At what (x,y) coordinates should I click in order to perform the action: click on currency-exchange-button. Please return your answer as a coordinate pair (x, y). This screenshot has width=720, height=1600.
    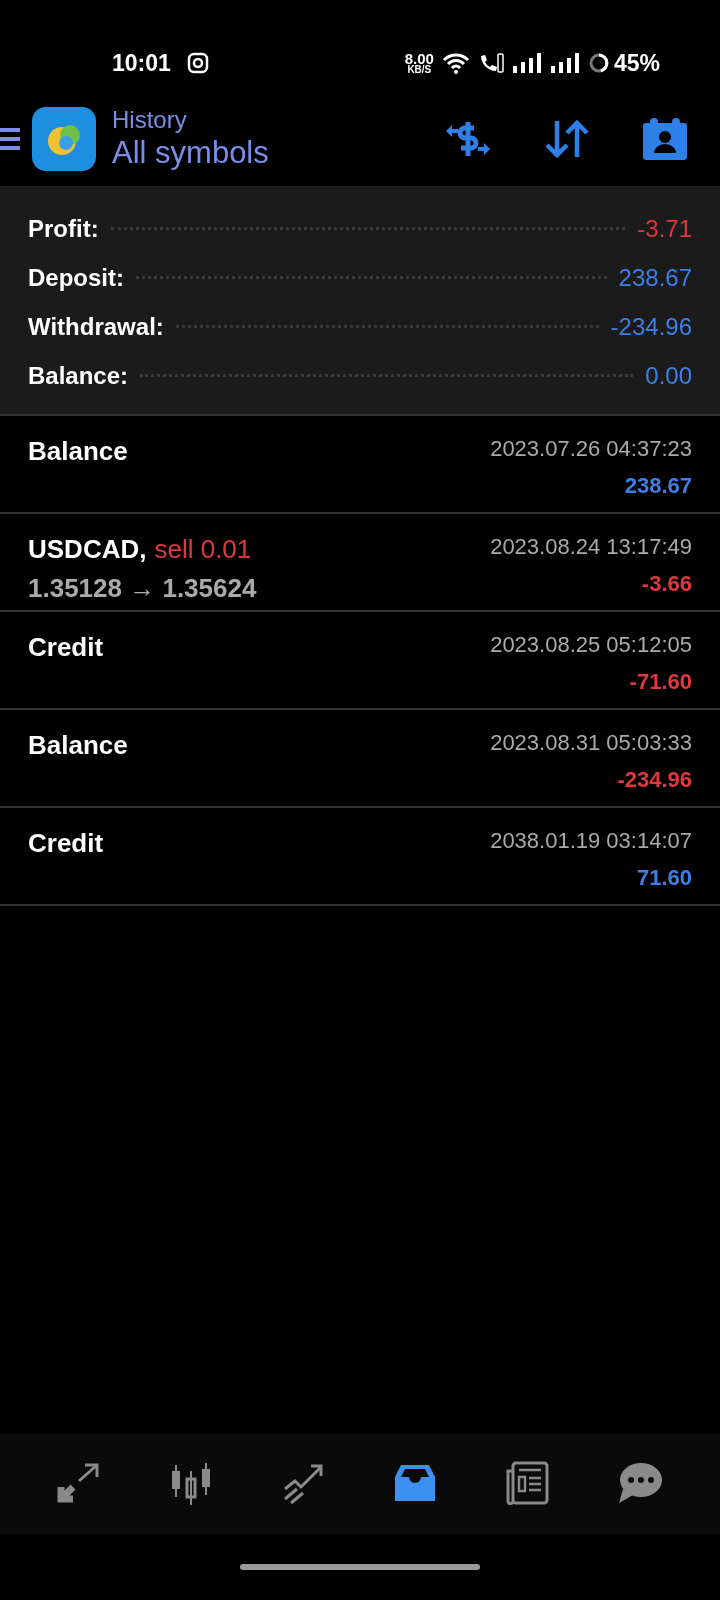
    Looking at the image, I should click on (468, 139).